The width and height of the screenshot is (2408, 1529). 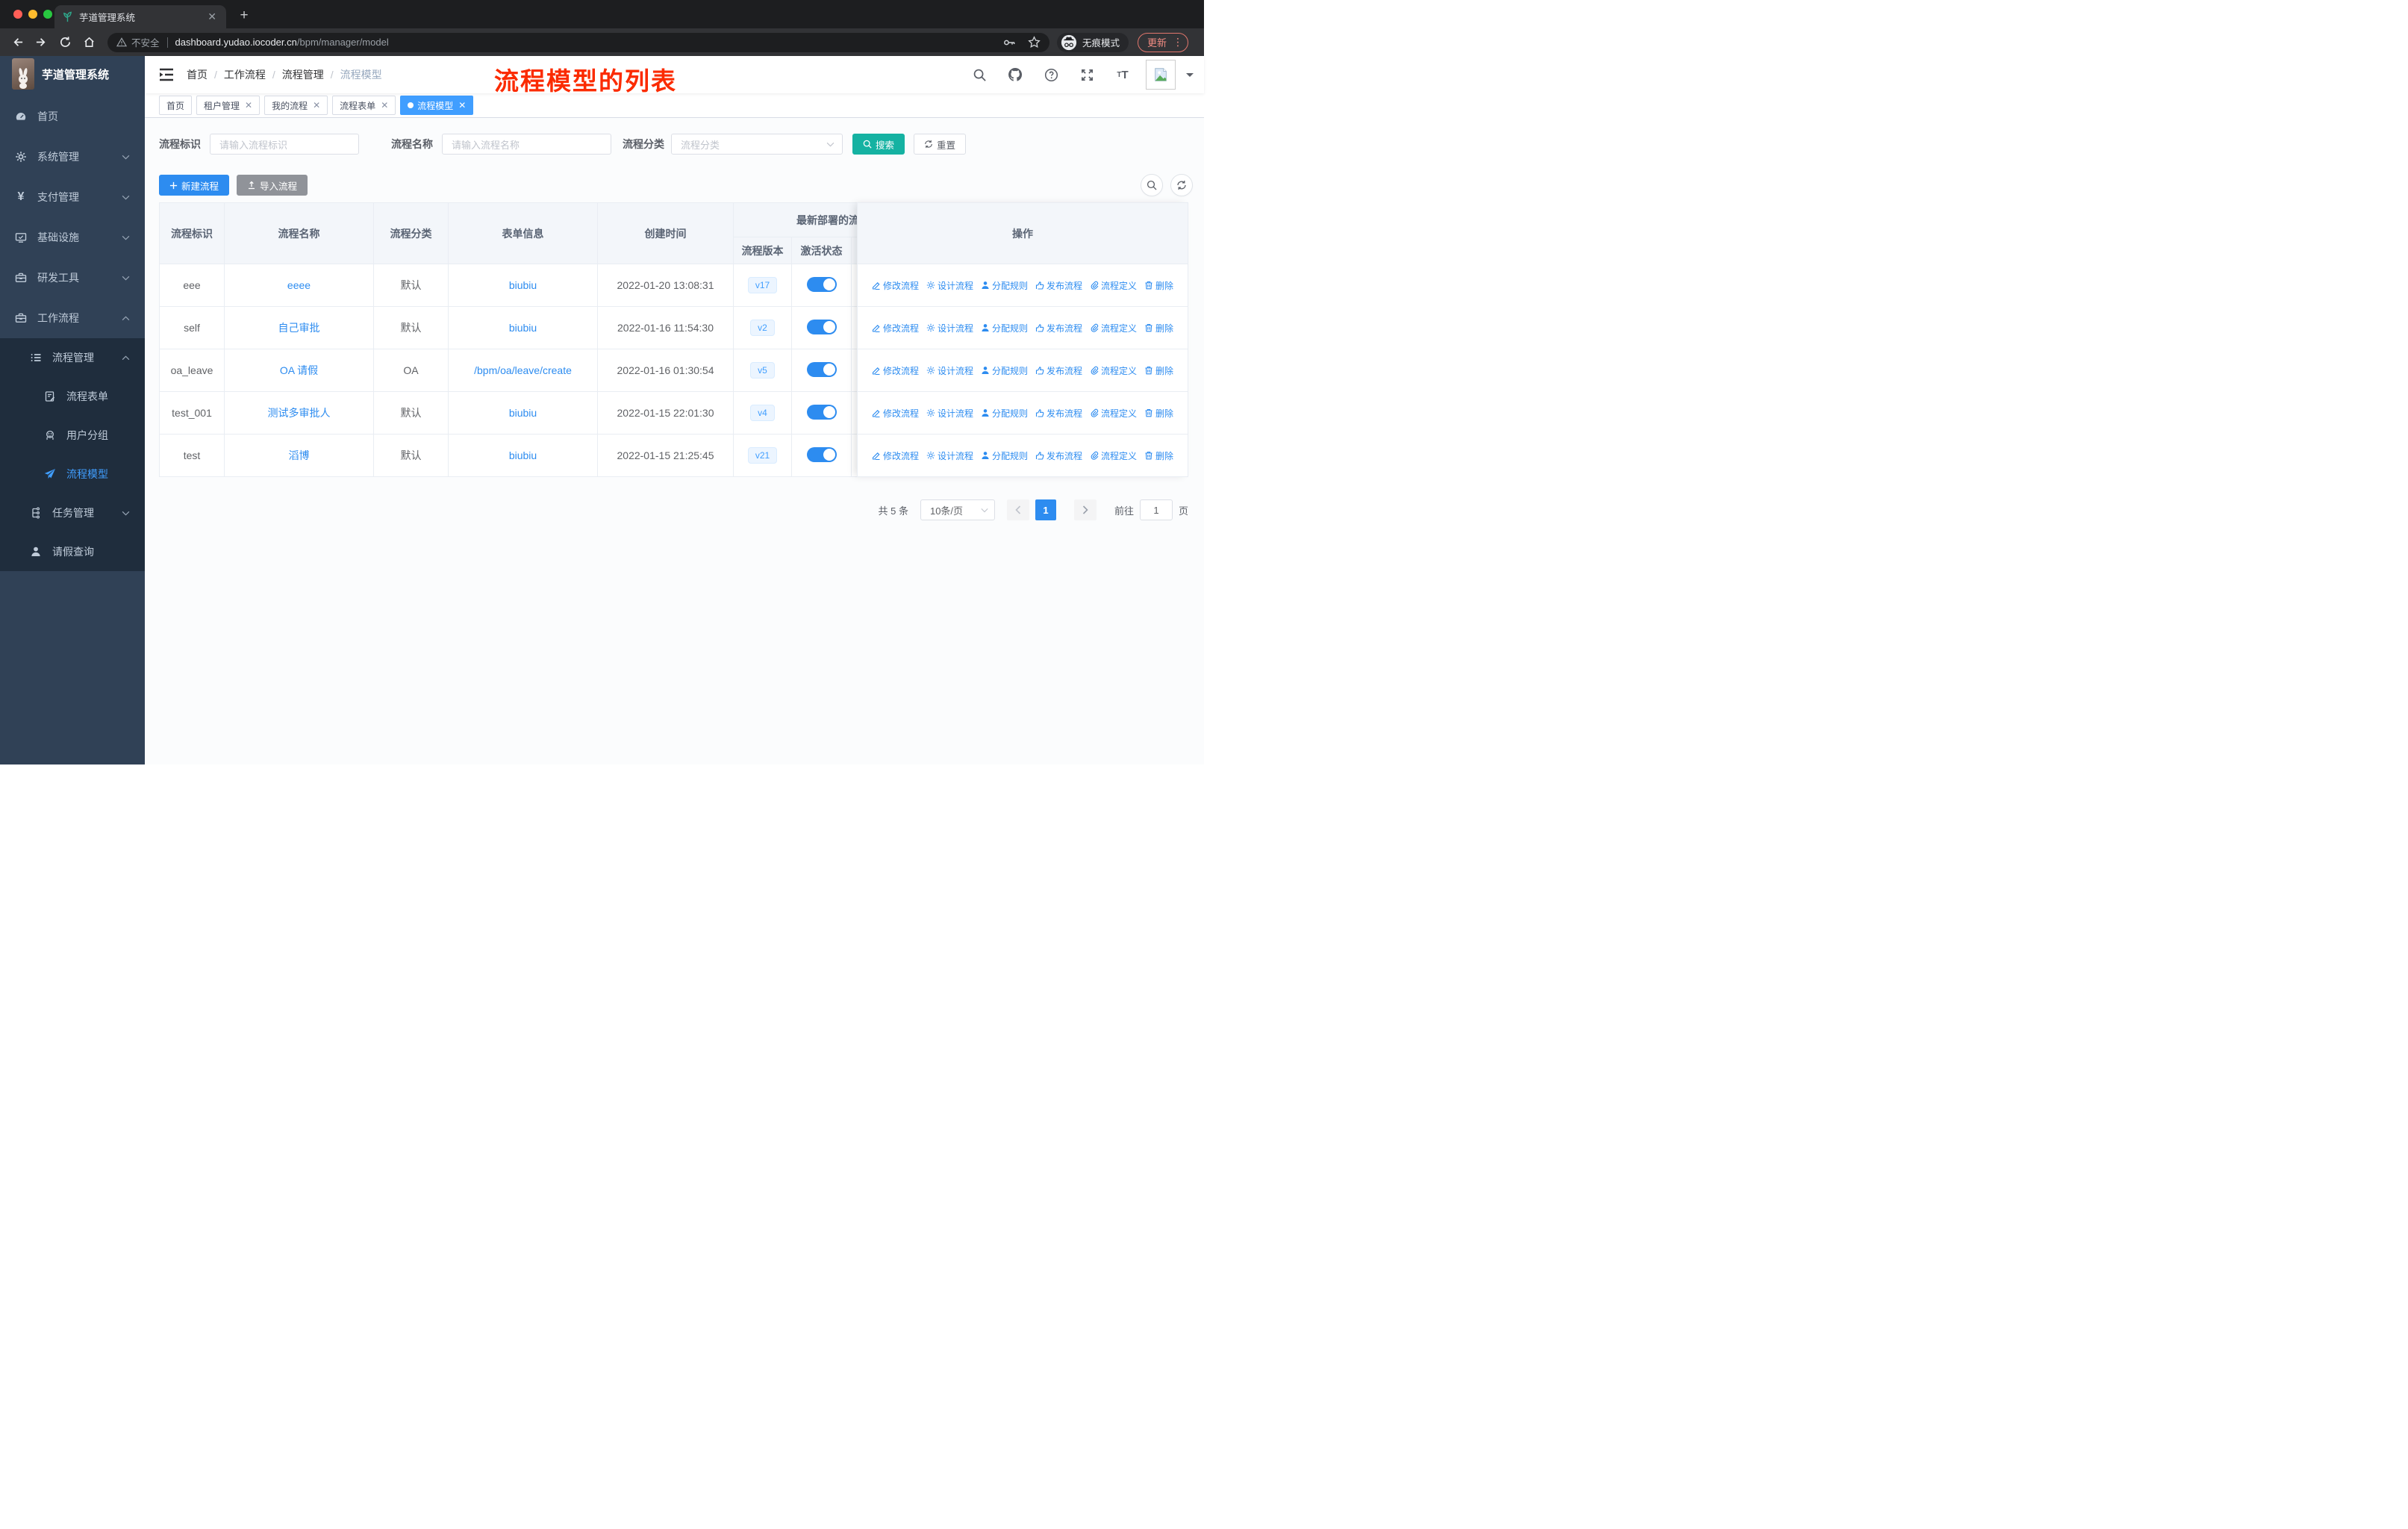 What do you see at coordinates (940, 144) in the screenshot?
I see `reset-button: 重置` at bounding box center [940, 144].